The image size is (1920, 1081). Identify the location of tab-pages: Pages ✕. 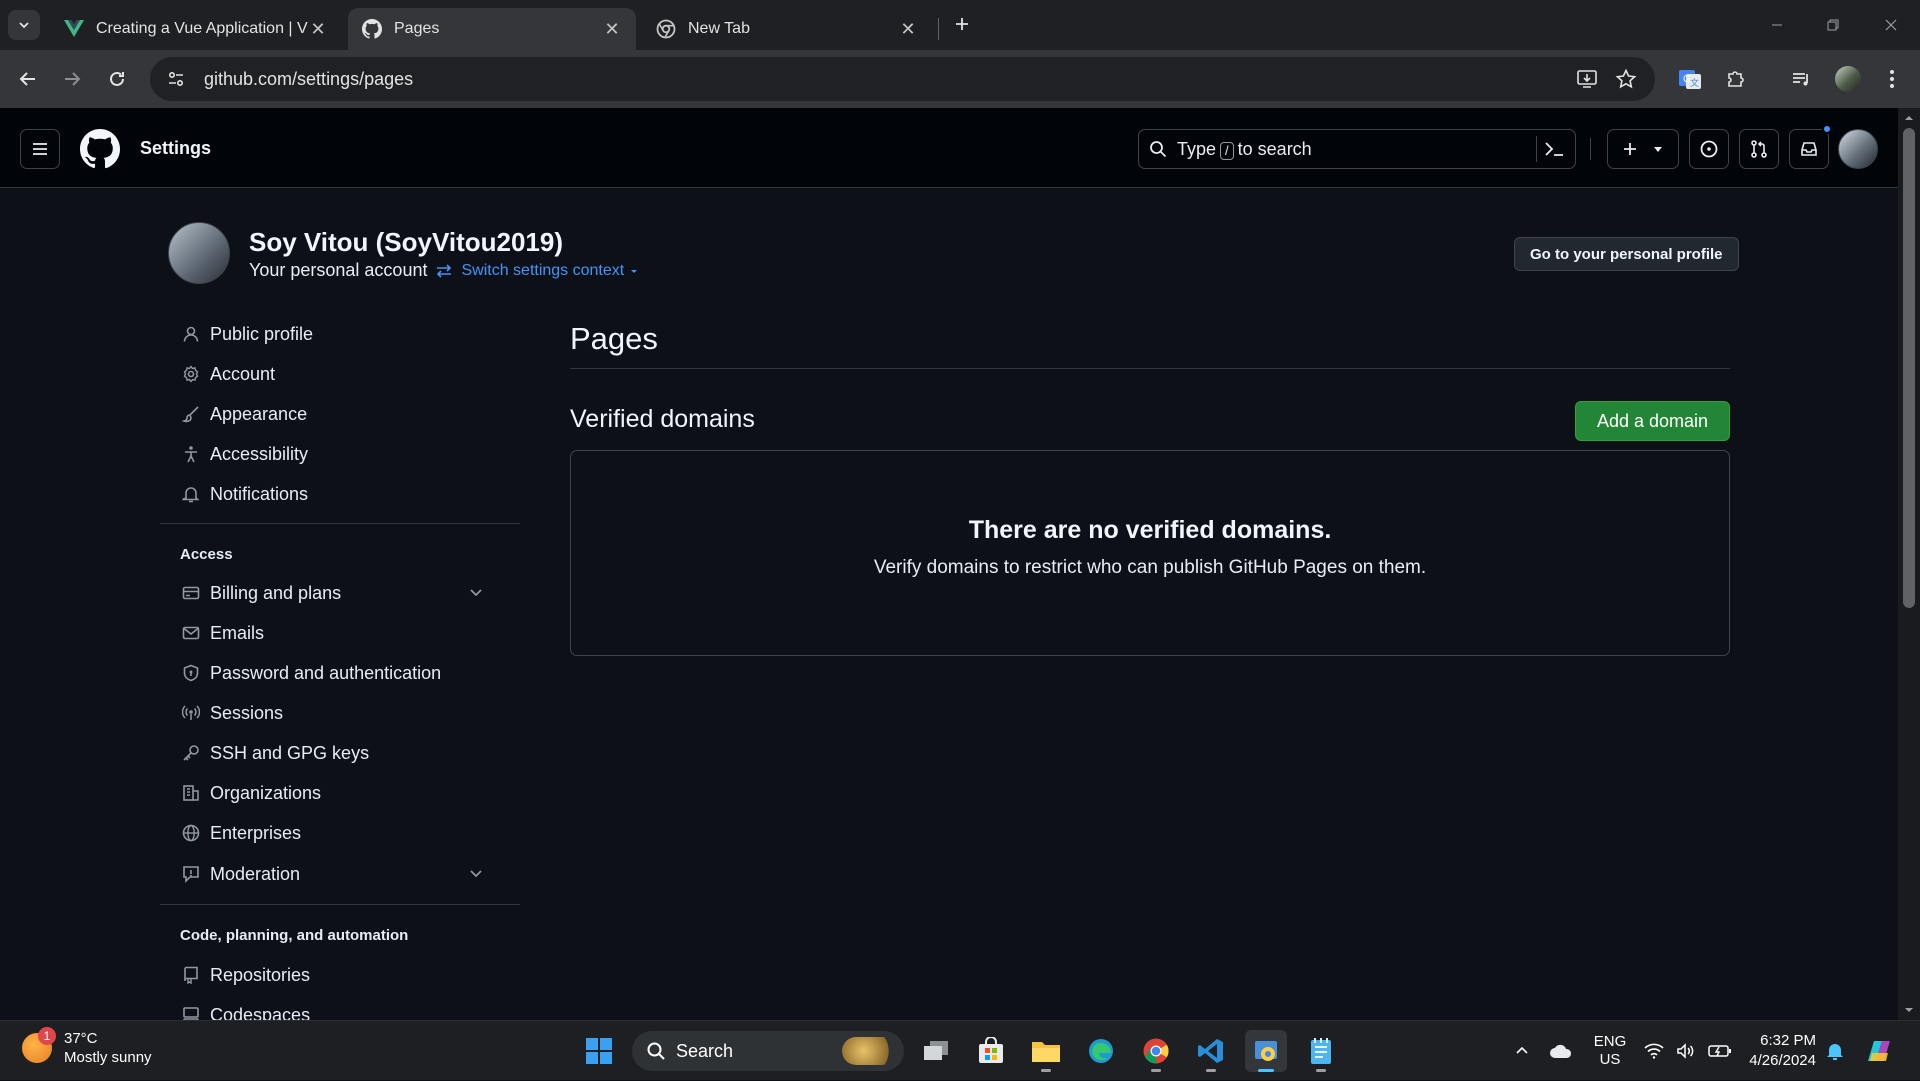
(492, 29).